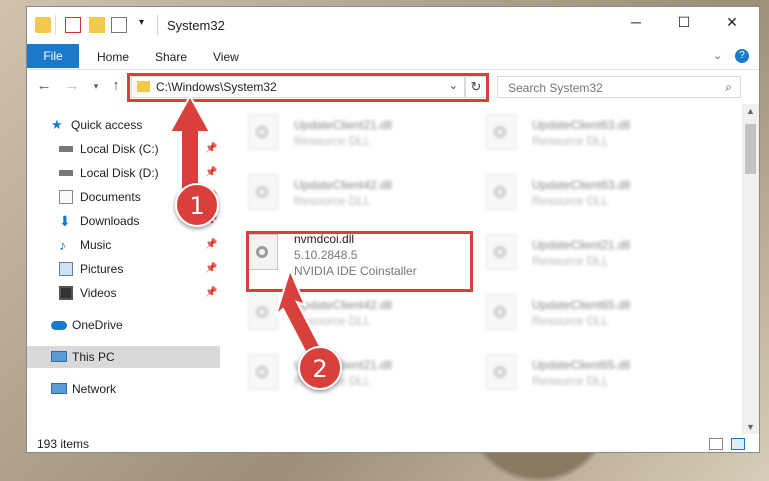 The height and width of the screenshot is (481, 769). I want to click on callout-2: 2, so click(320, 368).